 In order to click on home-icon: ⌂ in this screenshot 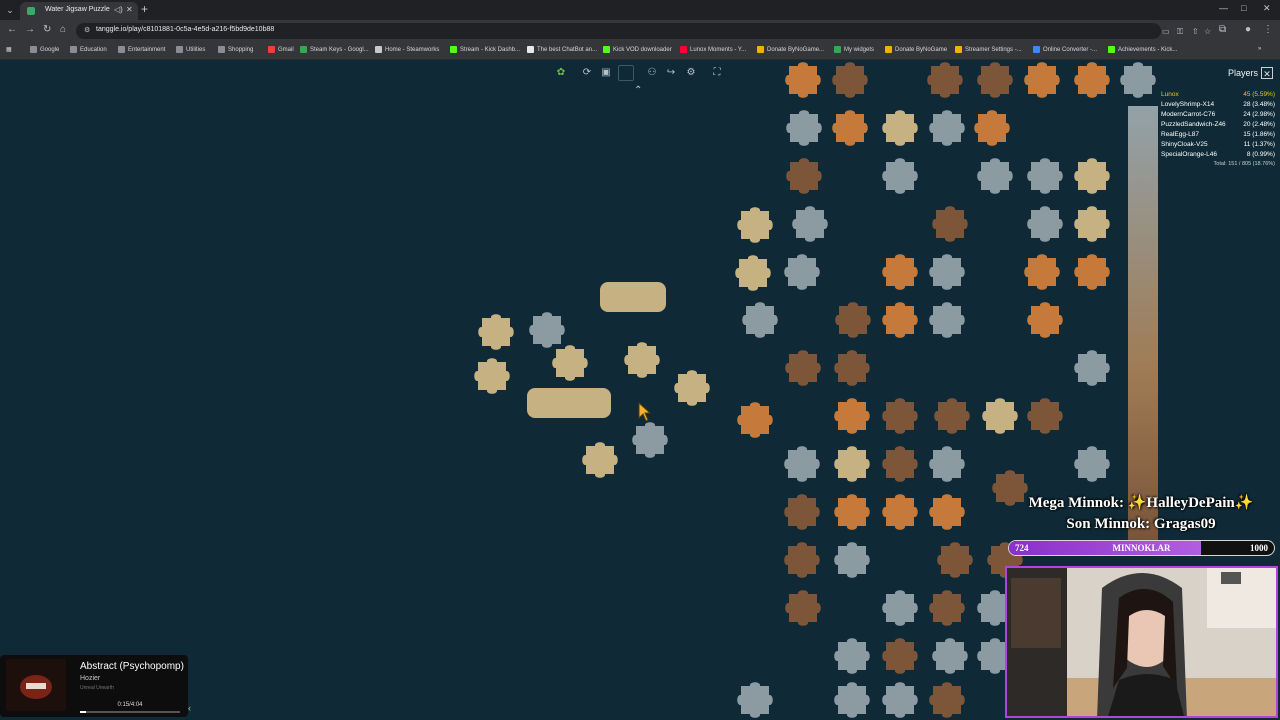, I will do `click(63, 29)`.